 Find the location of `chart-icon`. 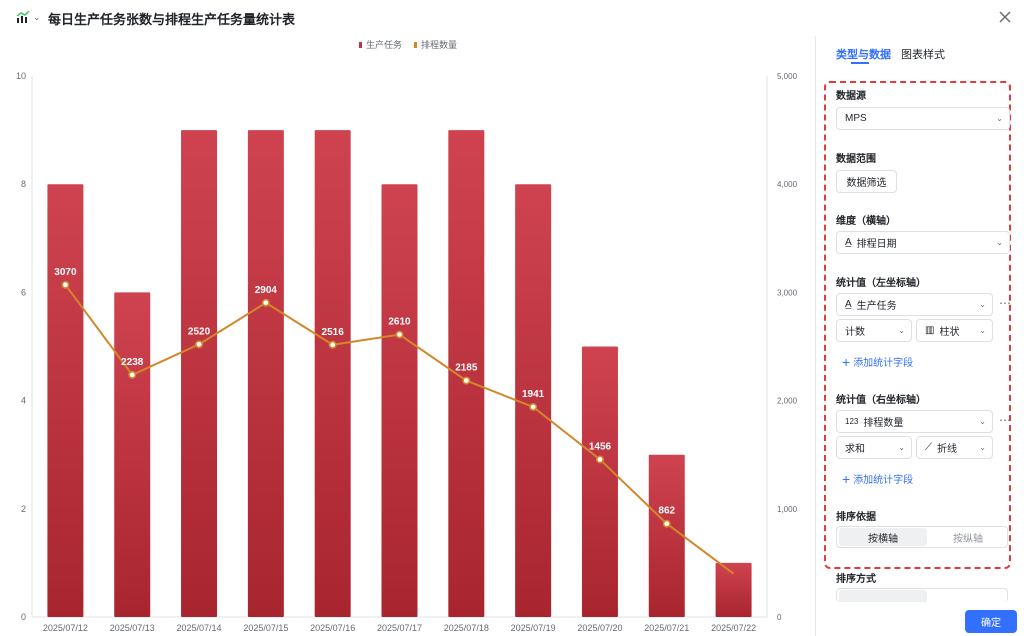

chart-icon is located at coordinates (23, 17).